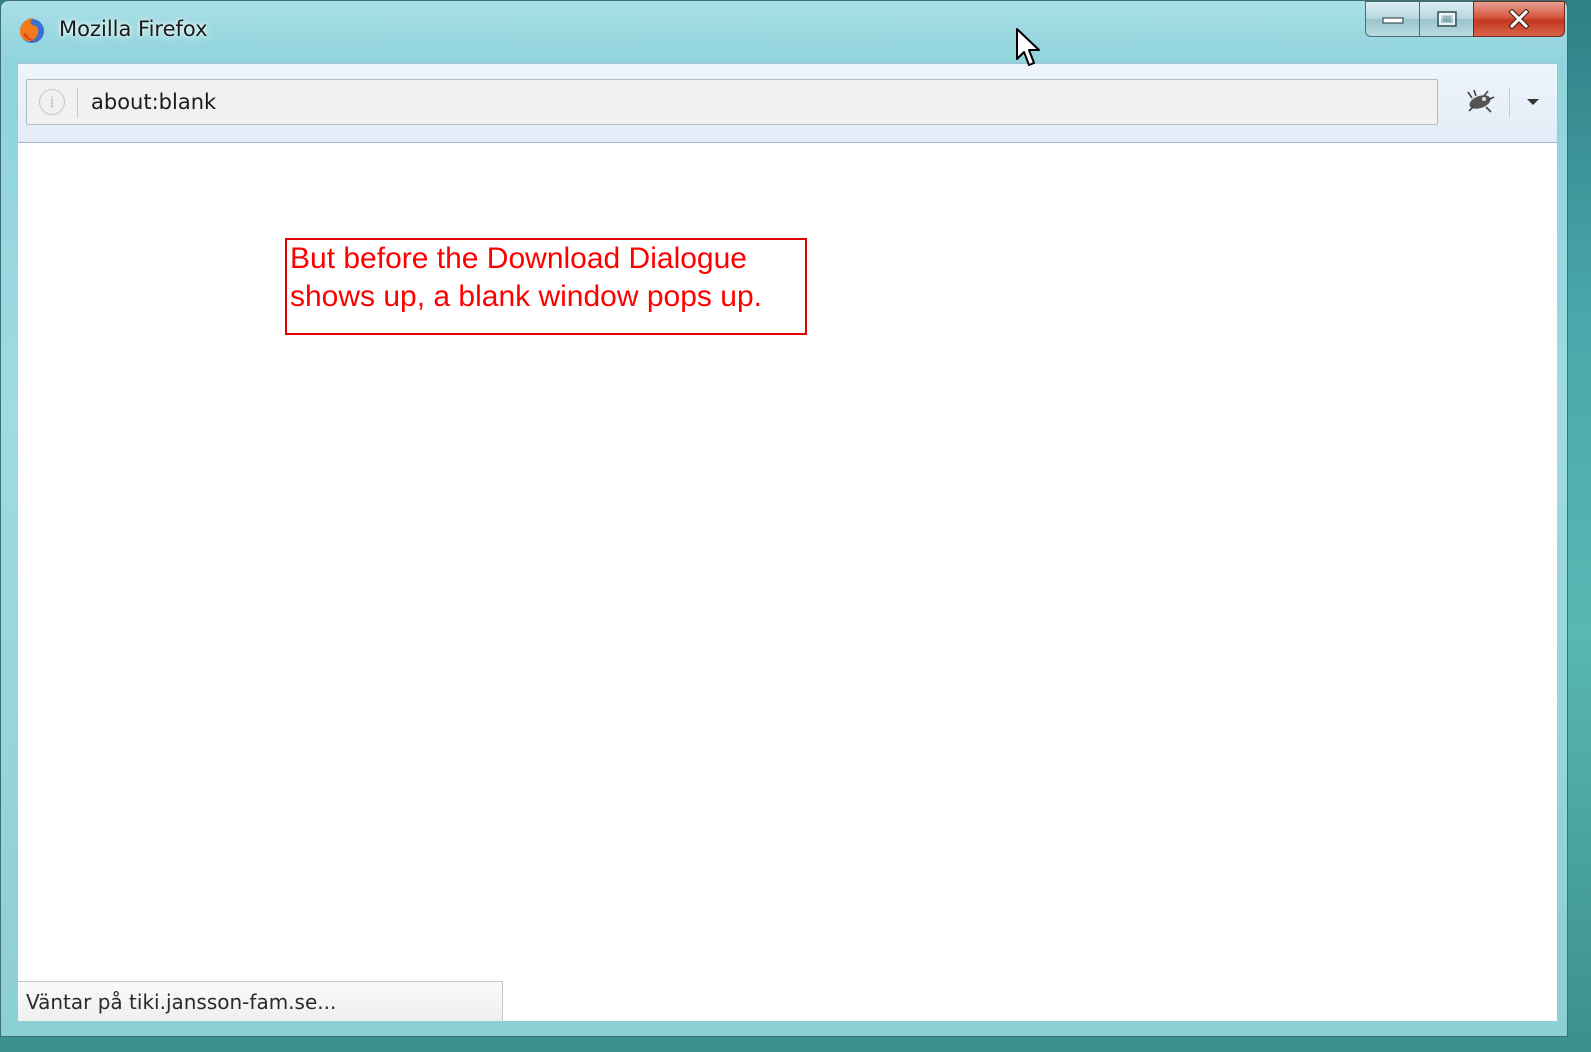 This screenshot has width=1591, height=1052. I want to click on toolbar-separator, so click(1509, 103).